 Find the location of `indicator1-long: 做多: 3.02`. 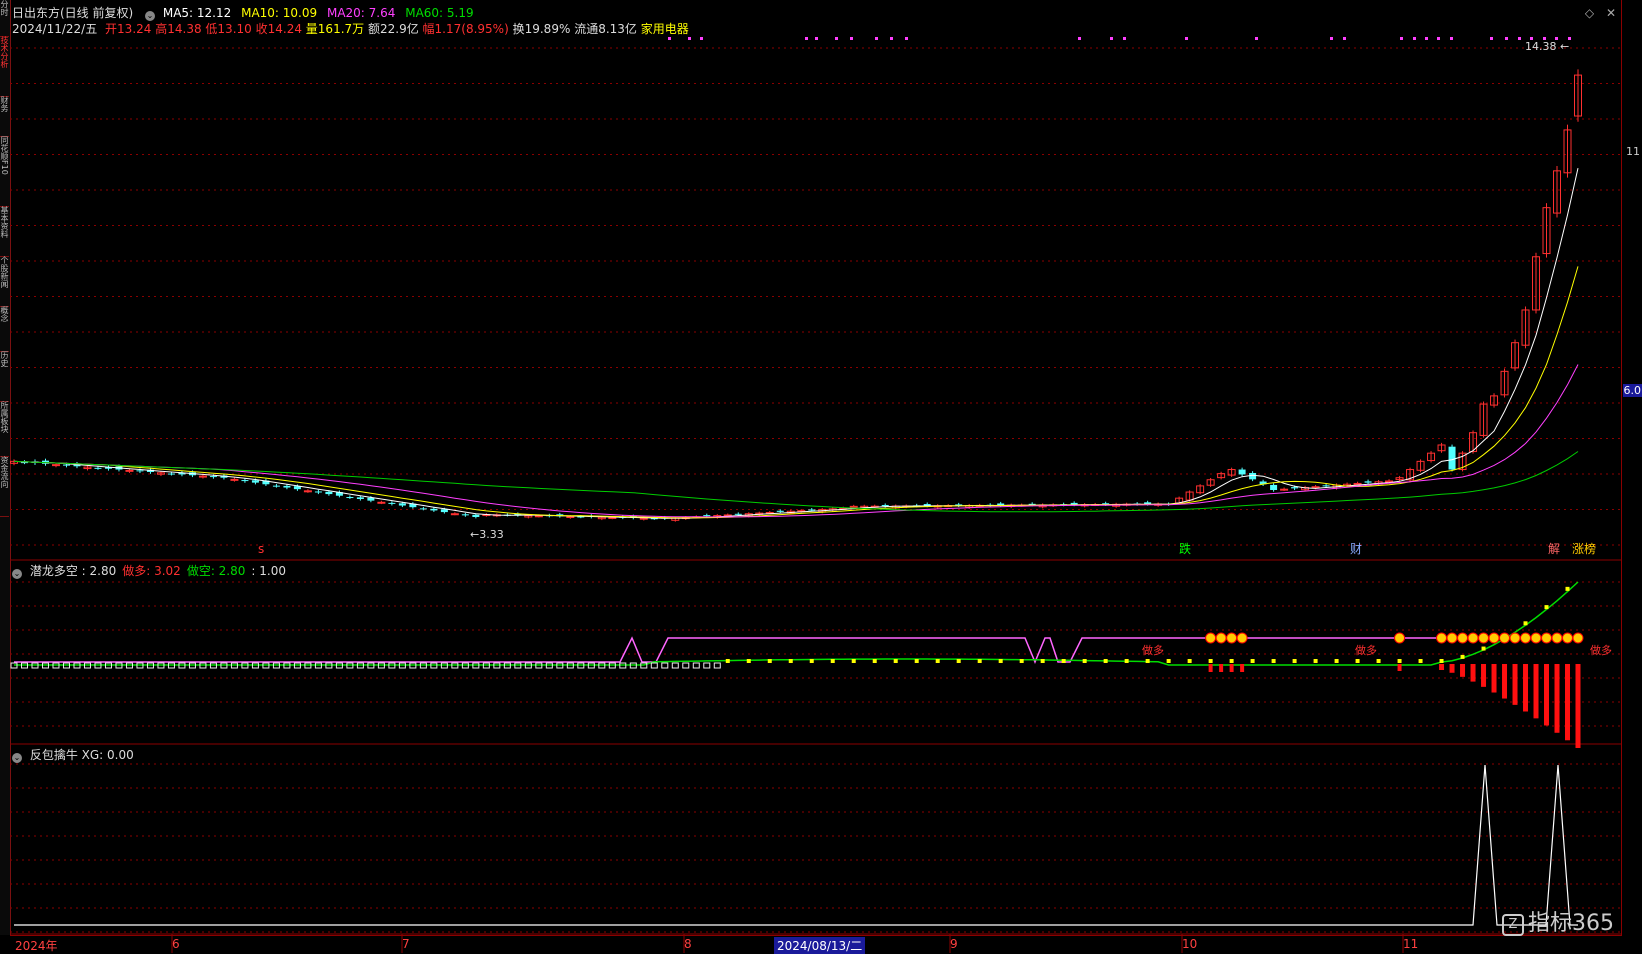

indicator1-long: 做多: 3.02 is located at coordinates (151, 571).